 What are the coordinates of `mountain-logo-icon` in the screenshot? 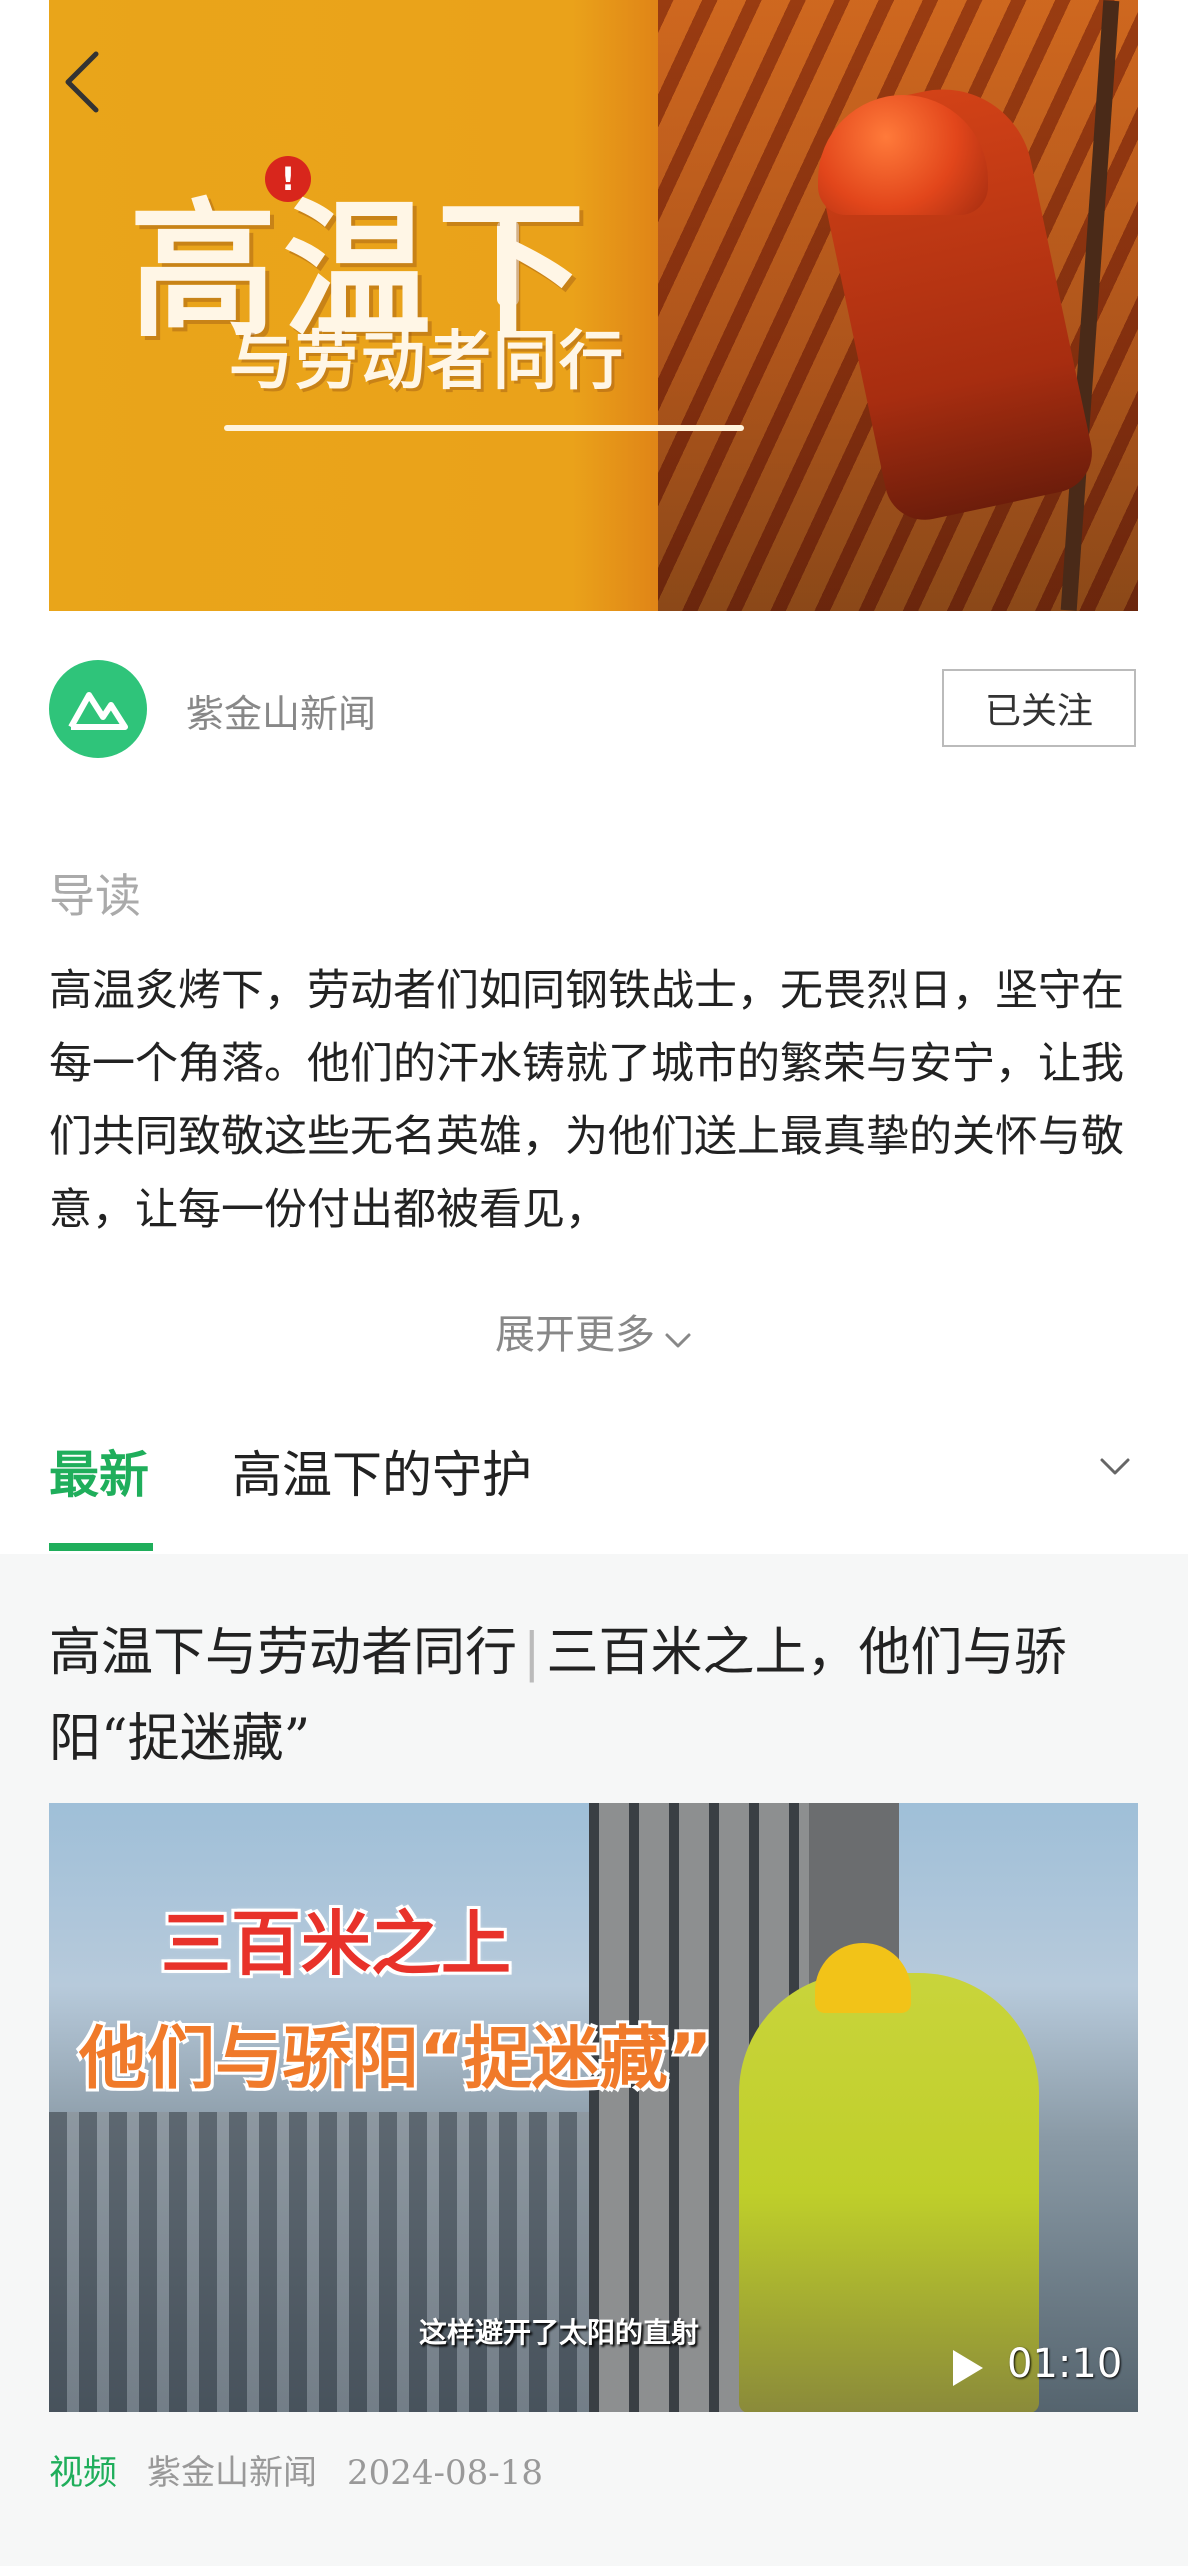 It's located at (98, 711).